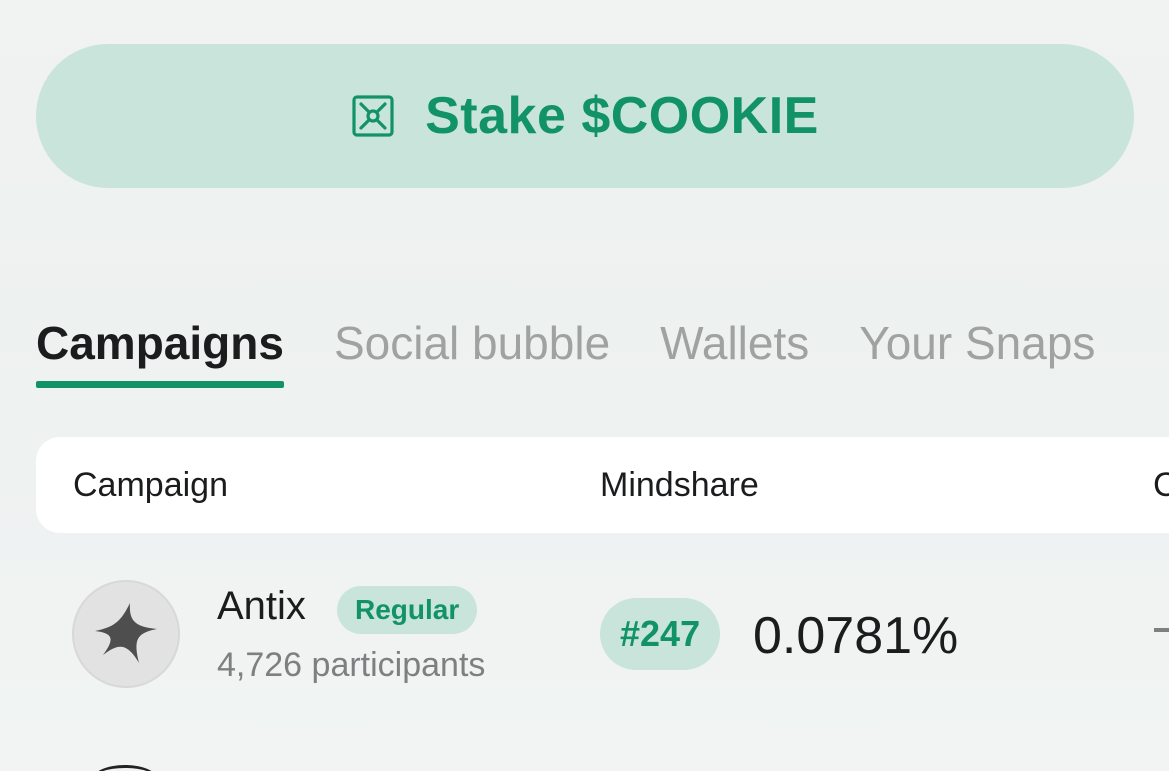  I want to click on tab-campaigns: Campaigns, so click(160, 350).